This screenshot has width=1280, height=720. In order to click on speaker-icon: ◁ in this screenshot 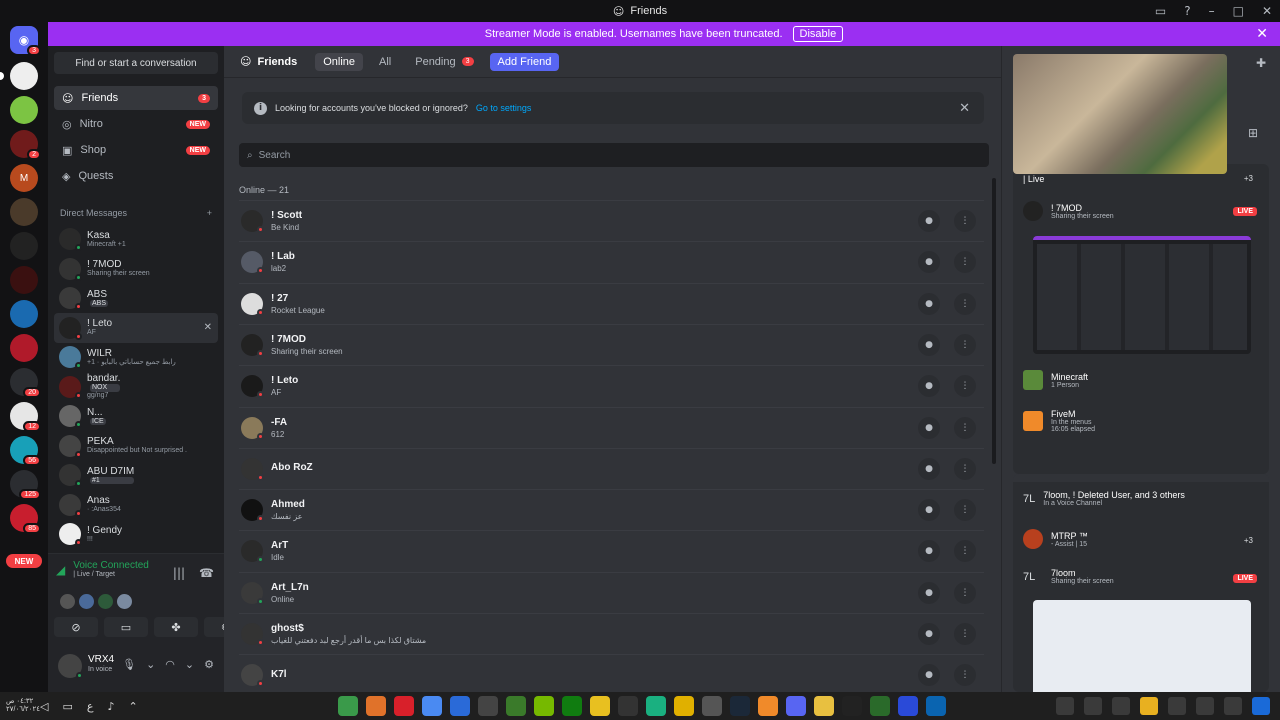, I will do `click(44, 706)`.